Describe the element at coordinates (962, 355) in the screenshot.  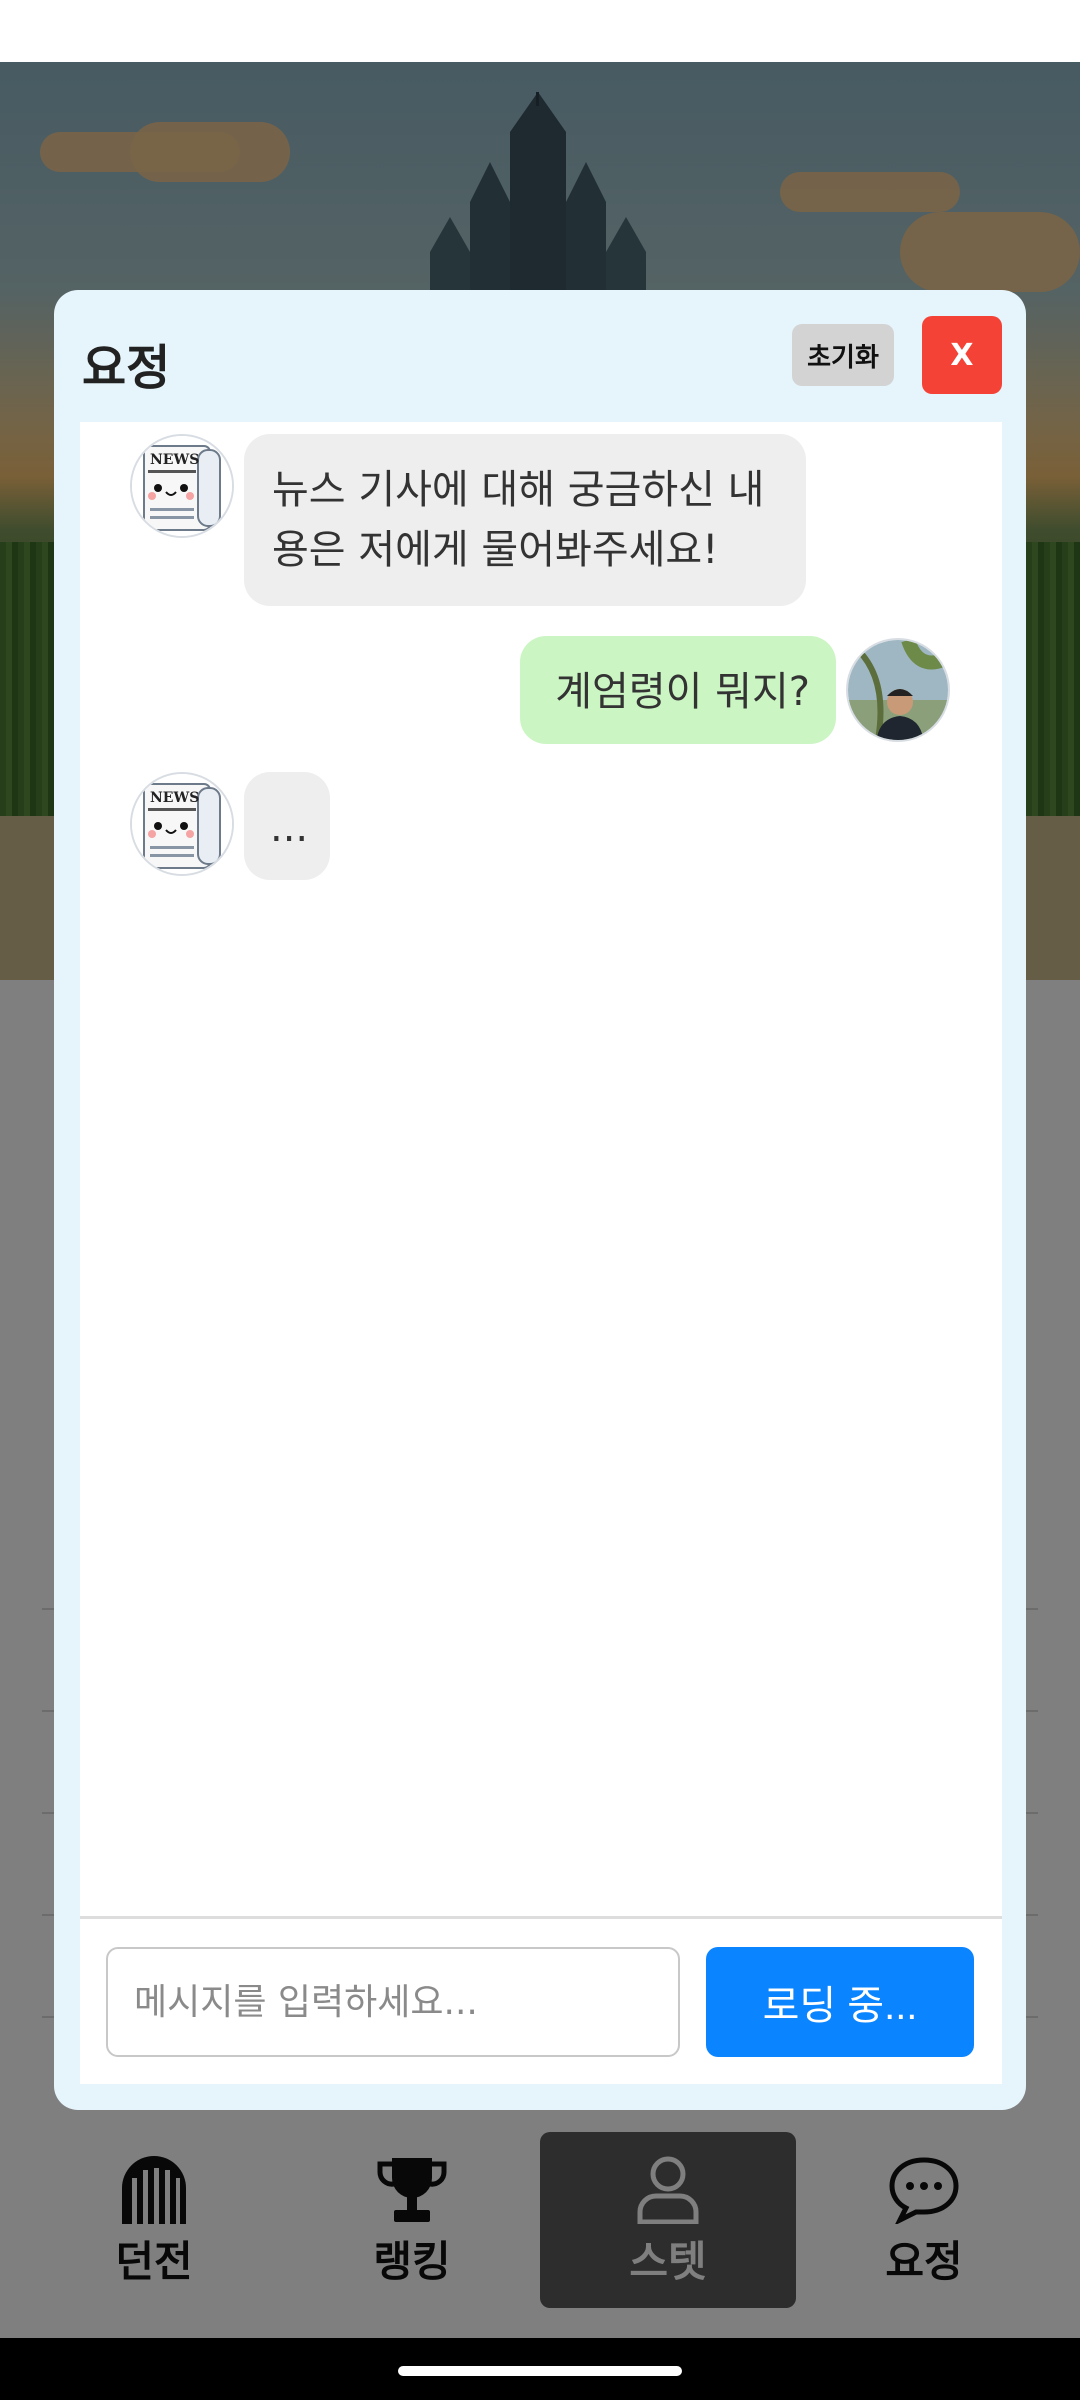
I see `close-button: X` at that location.